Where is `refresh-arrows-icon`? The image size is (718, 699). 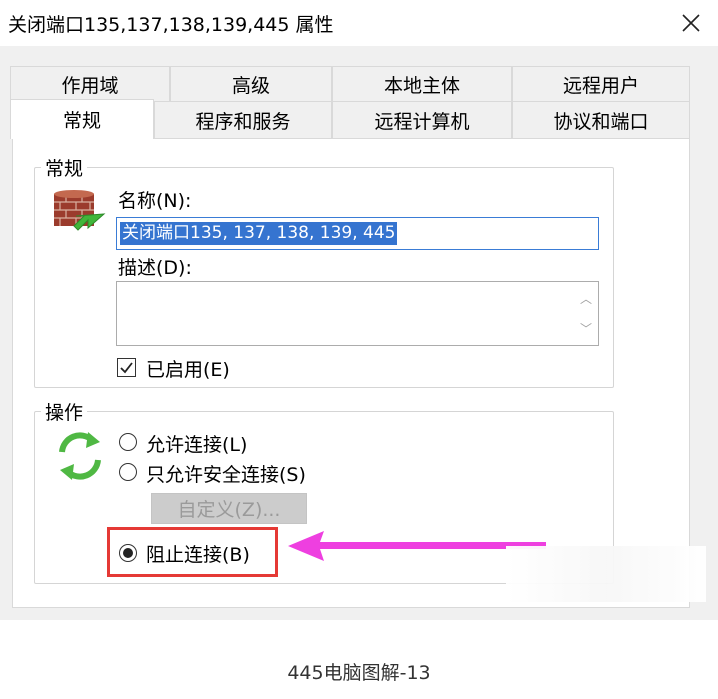 refresh-arrows-icon is located at coordinates (80, 456).